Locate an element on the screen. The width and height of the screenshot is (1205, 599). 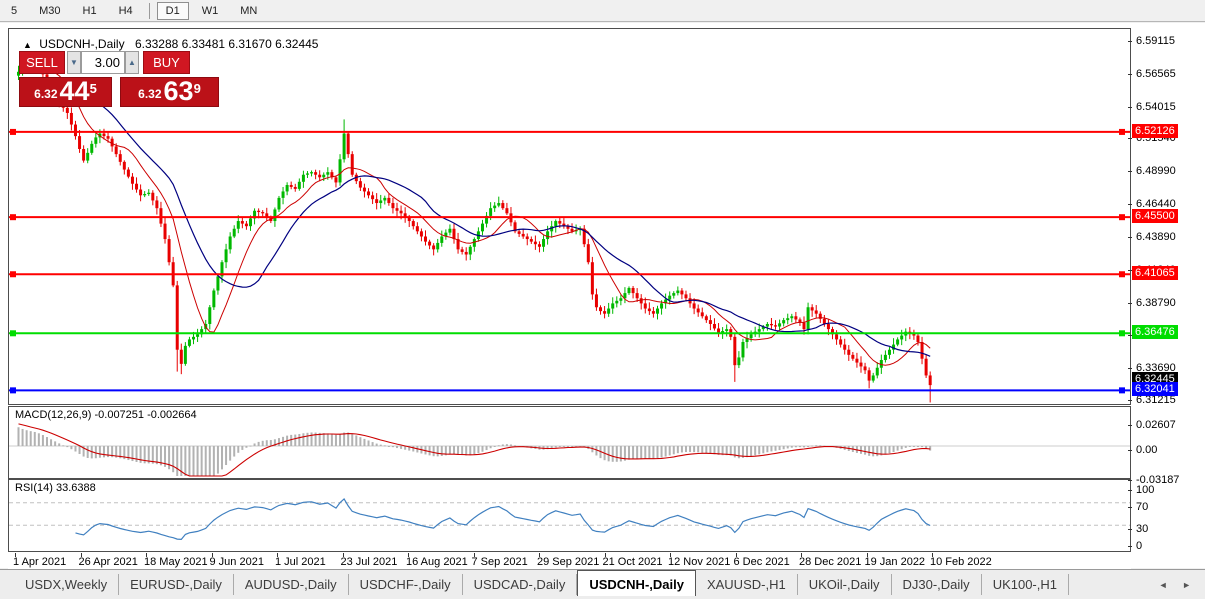
macd-axis-label: 0.02607 is located at coordinates (1156, 425).